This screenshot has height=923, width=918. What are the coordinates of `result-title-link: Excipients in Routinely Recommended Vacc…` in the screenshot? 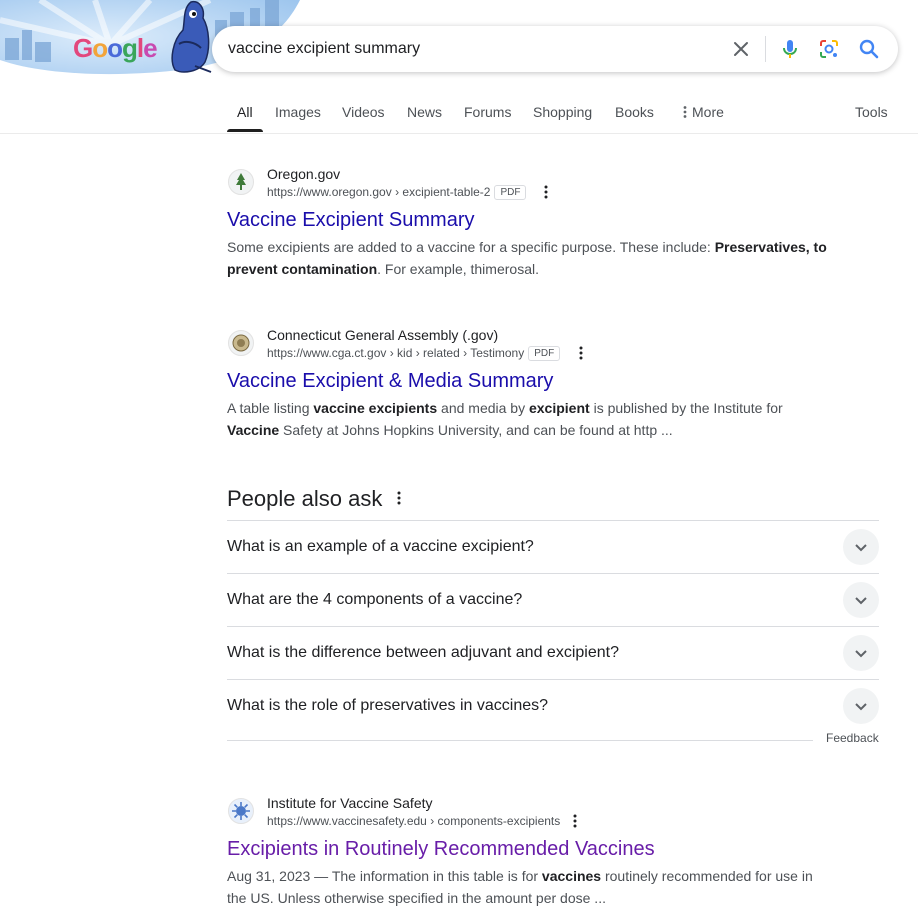 It's located at (441, 849).